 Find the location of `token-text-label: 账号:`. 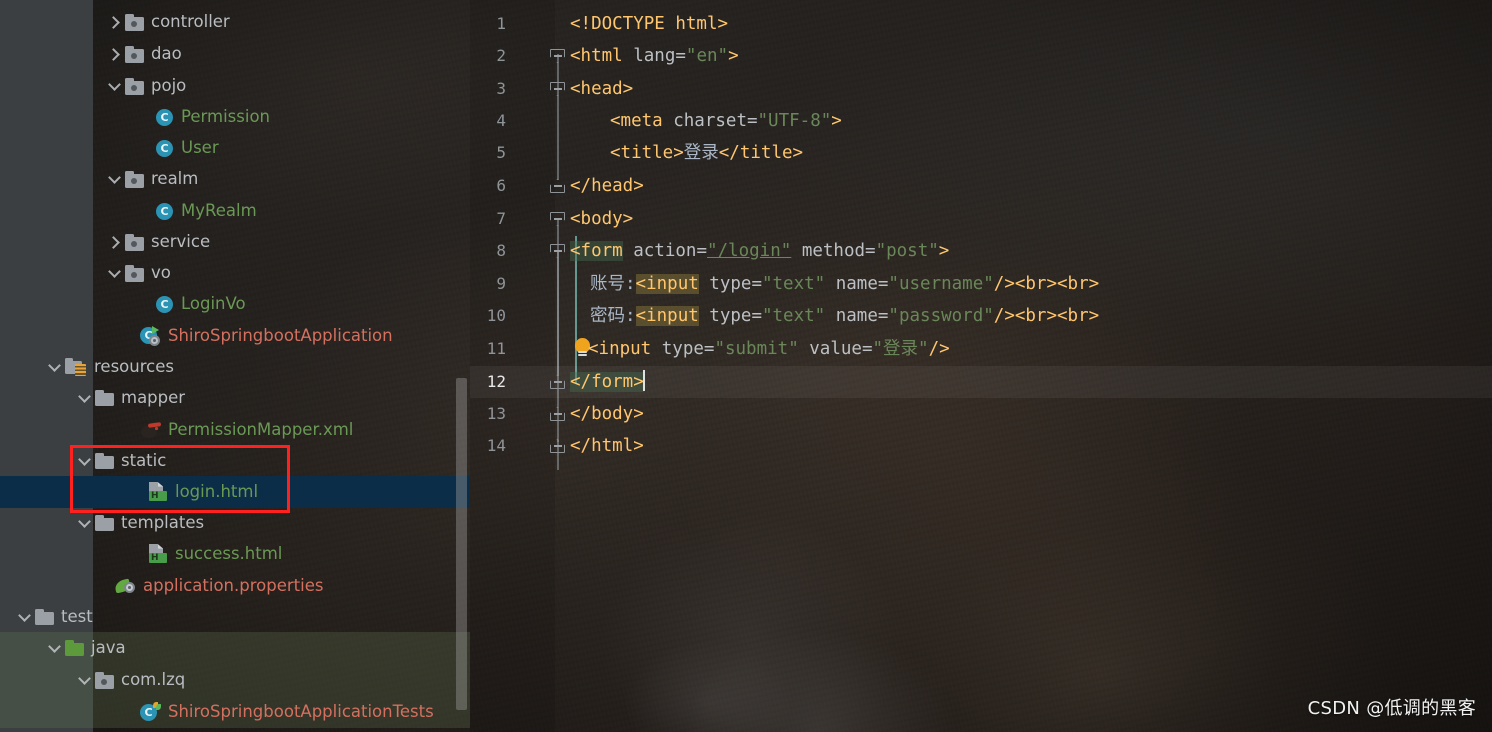

token-text-label: 账号: is located at coordinates (613, 284).